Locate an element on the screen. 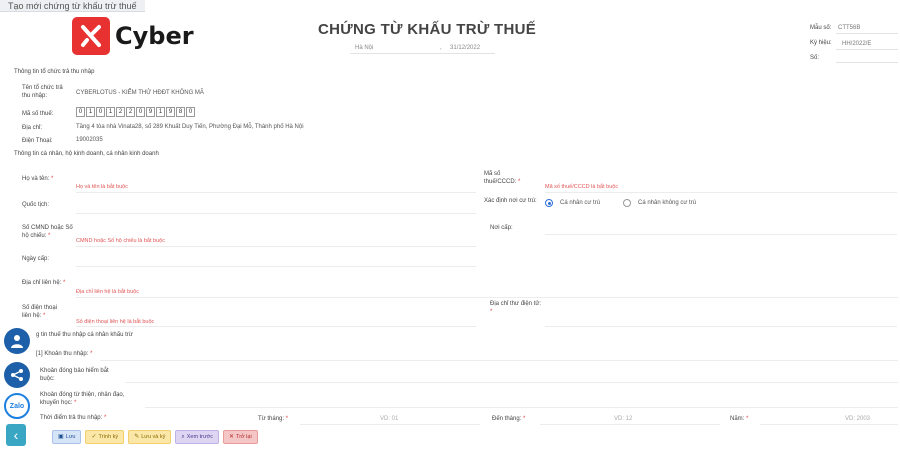 Image resolution: width=900 pixels, height=450 pixels. back-label: Trở lại is located at coordinates (244, 437).